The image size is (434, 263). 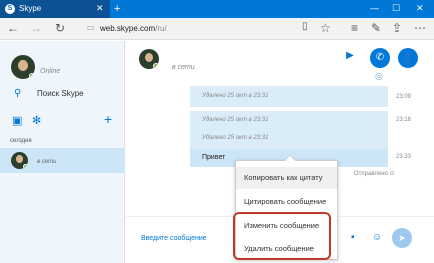 I want to click on my-avatar, so click(x=23, y=67).